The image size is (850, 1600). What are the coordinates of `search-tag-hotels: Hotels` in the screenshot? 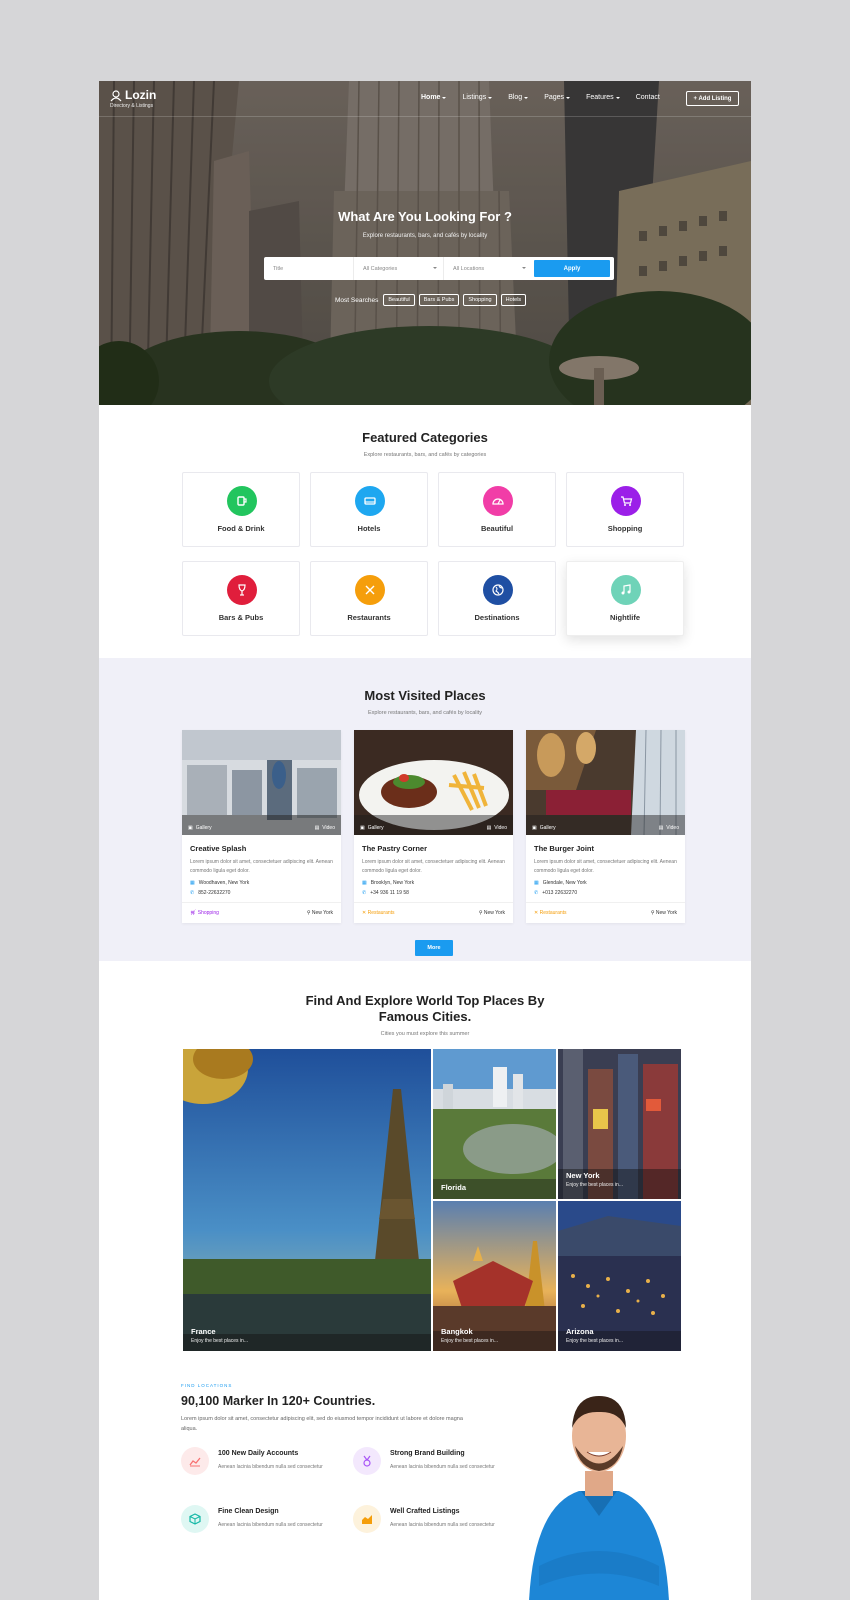 It's located at (513, 300).